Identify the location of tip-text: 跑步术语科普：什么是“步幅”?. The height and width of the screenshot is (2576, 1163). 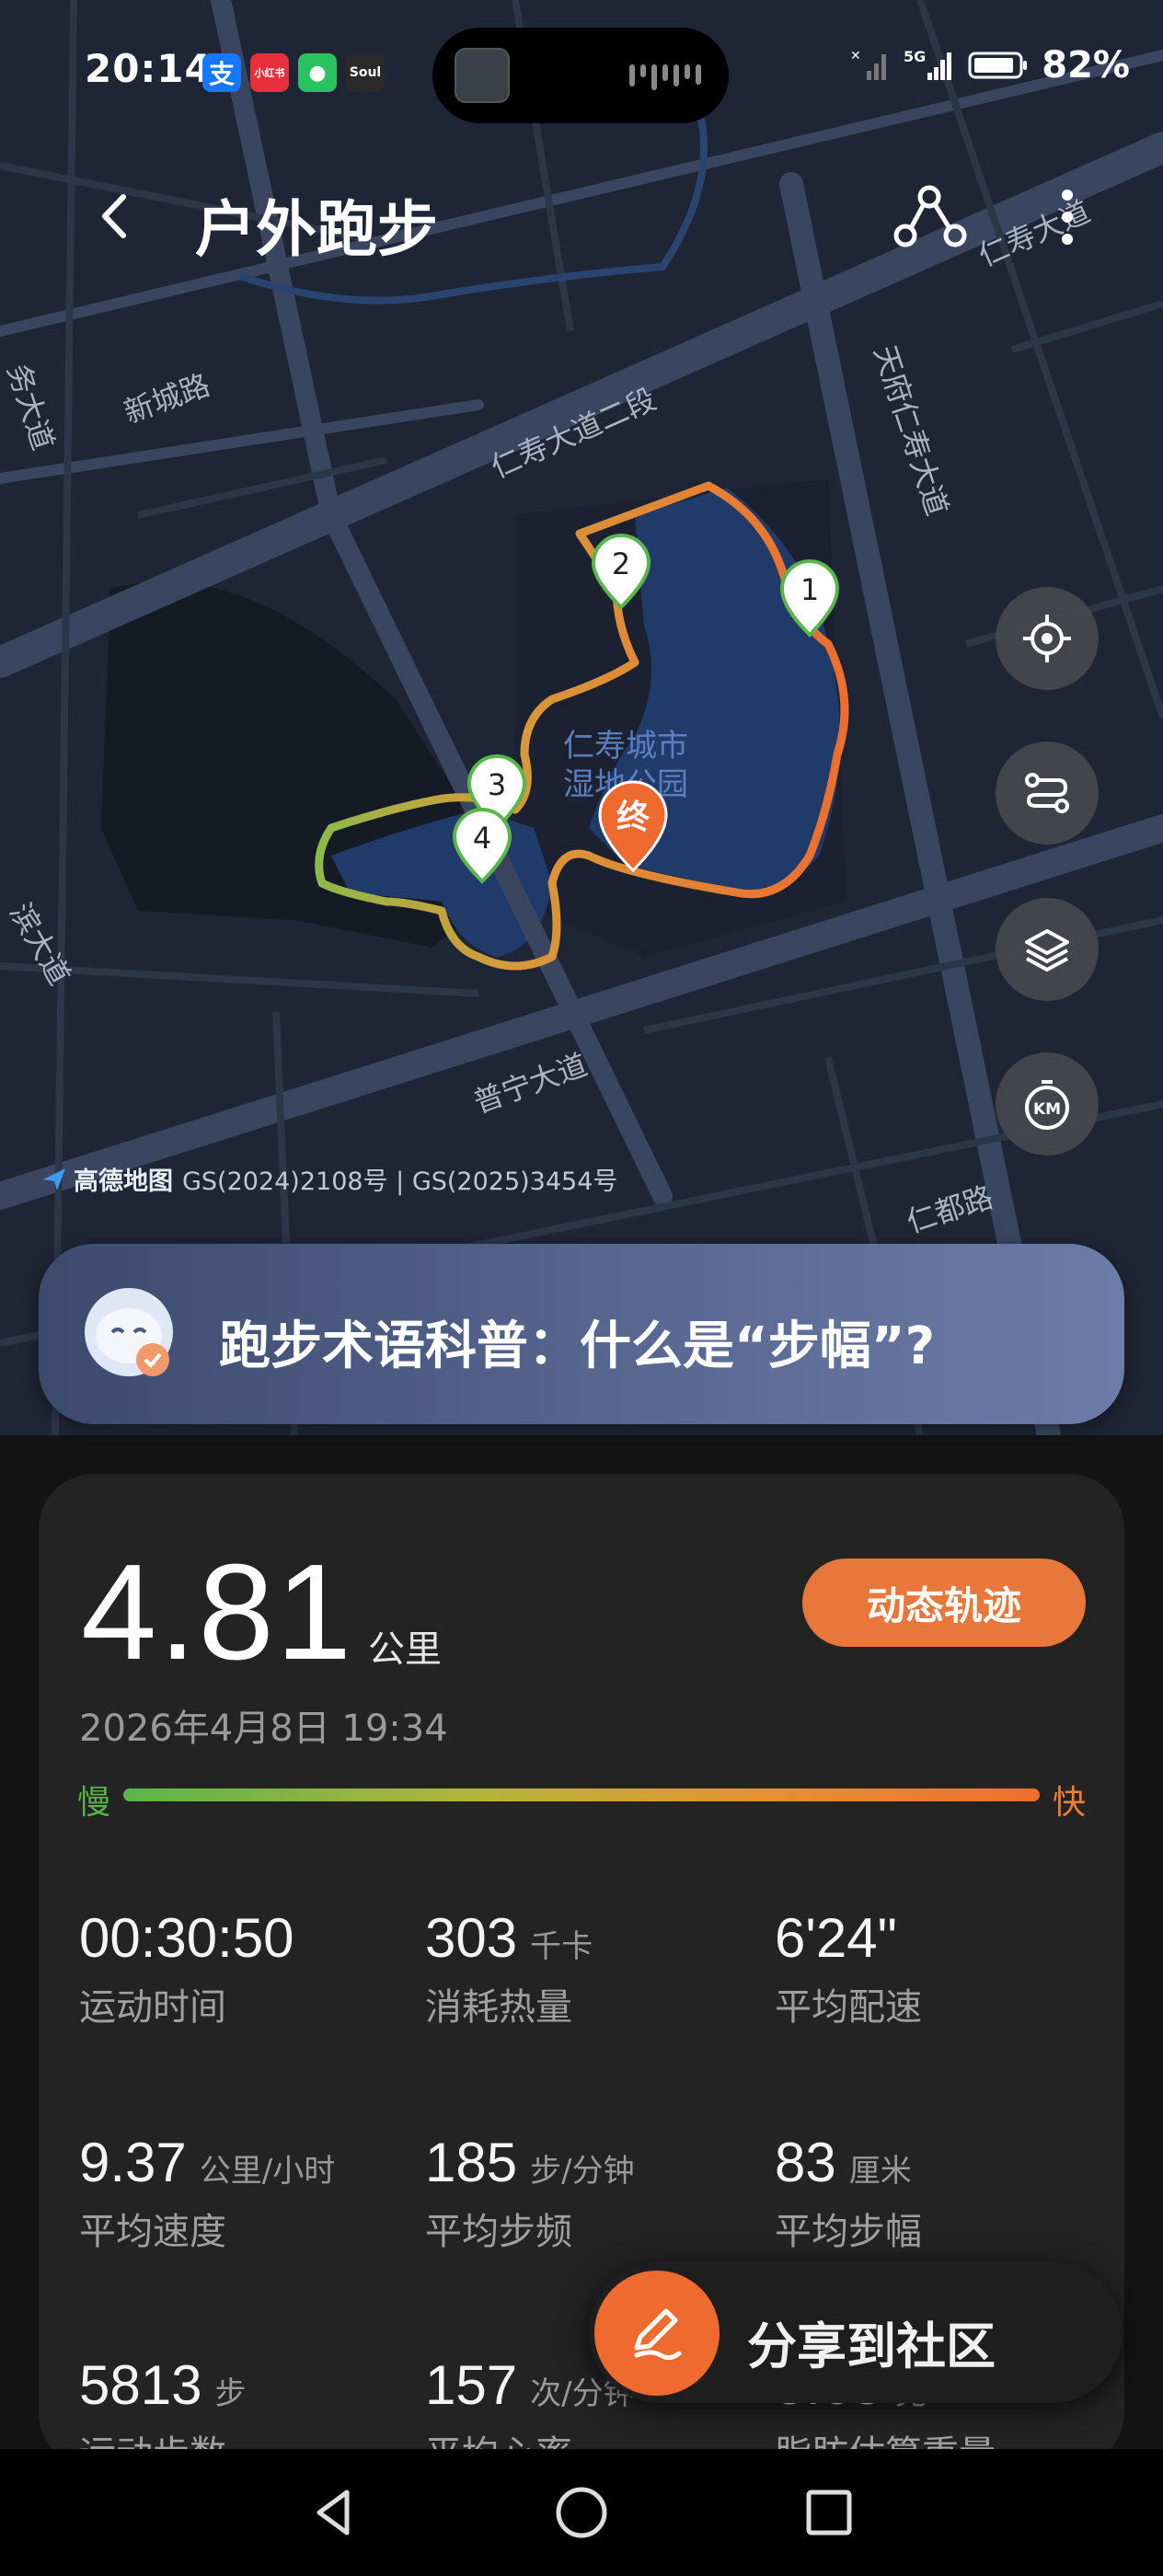
(578, 1346).